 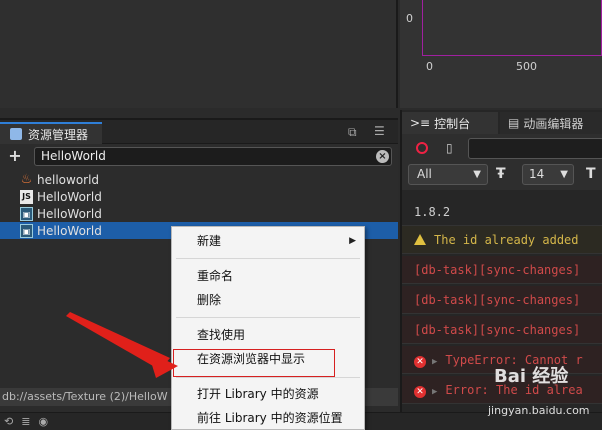 I want to click on tab-console-label: 控制台, so click(x=452, y=123).